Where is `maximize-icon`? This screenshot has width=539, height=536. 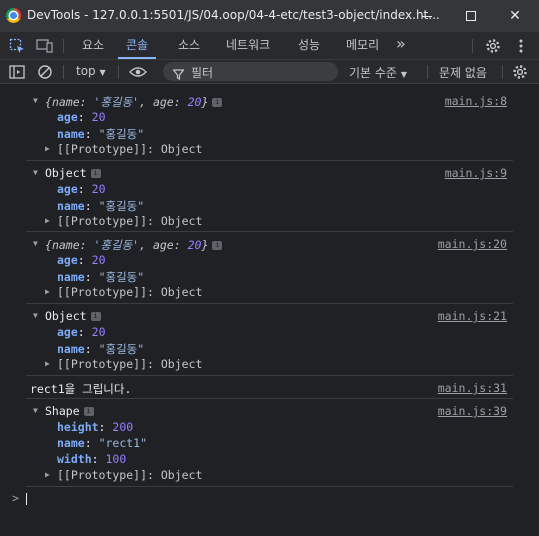
maximize-icon is located at coordinates (471, 16).